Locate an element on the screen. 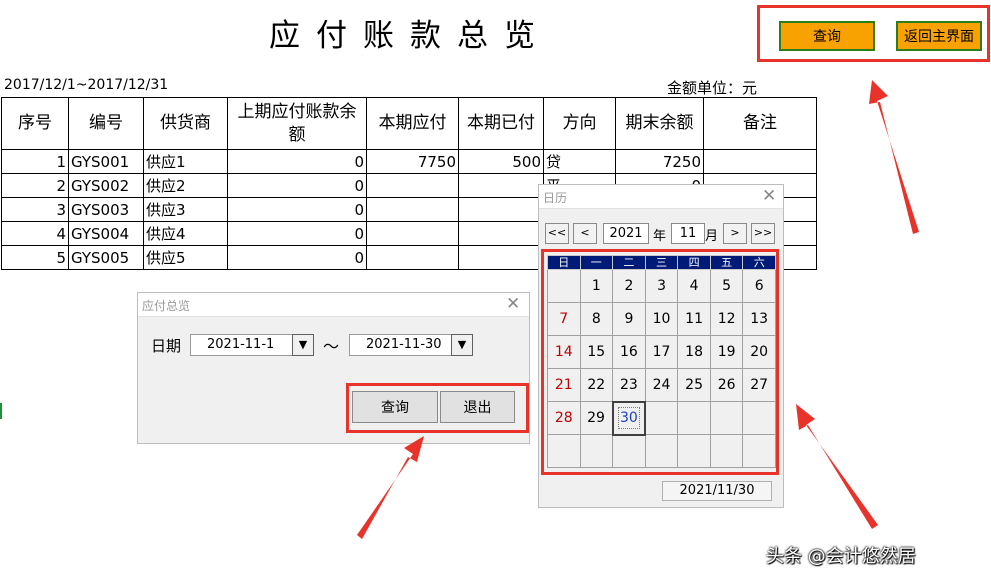 Image resolution: width=991 pixels, height=585 pixels. arrow-to-calendar is located at coordinates (837, 466).